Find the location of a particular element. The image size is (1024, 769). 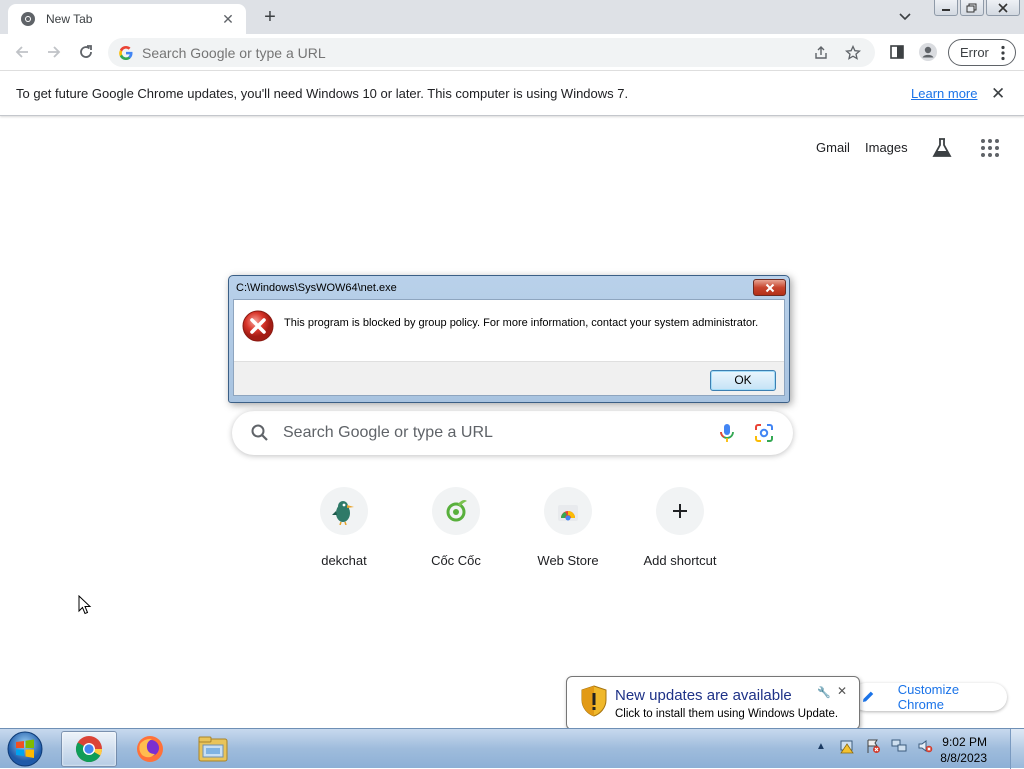

error-label: Error is located at coordinates (974, 52).